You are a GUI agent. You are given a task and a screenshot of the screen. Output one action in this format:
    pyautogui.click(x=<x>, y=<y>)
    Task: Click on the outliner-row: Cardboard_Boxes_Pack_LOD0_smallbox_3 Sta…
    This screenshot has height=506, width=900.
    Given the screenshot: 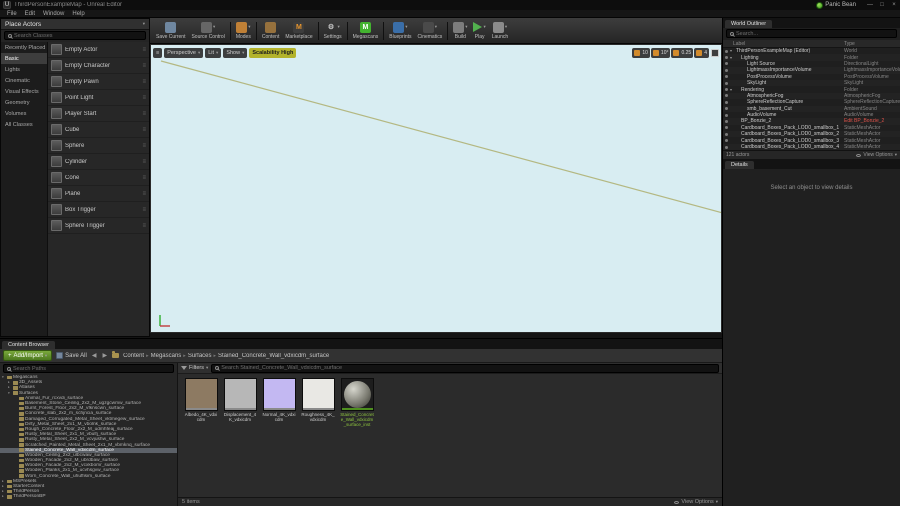 What is the action you would take?
    pyautogui.click(x=811, y=140)
    